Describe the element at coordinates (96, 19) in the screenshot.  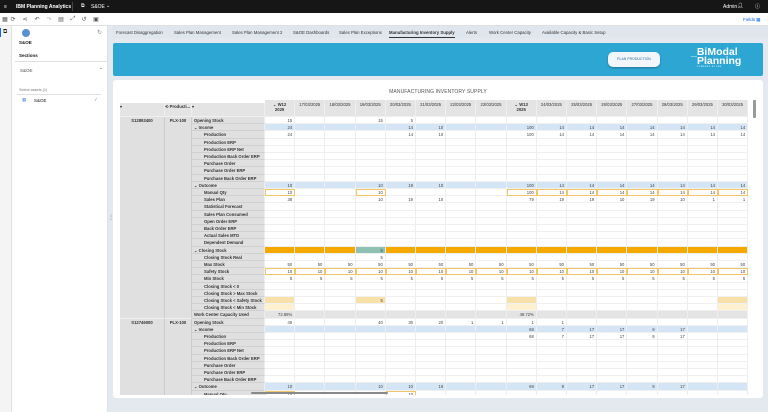
I see `sandbox-icon: ▣` at that location.